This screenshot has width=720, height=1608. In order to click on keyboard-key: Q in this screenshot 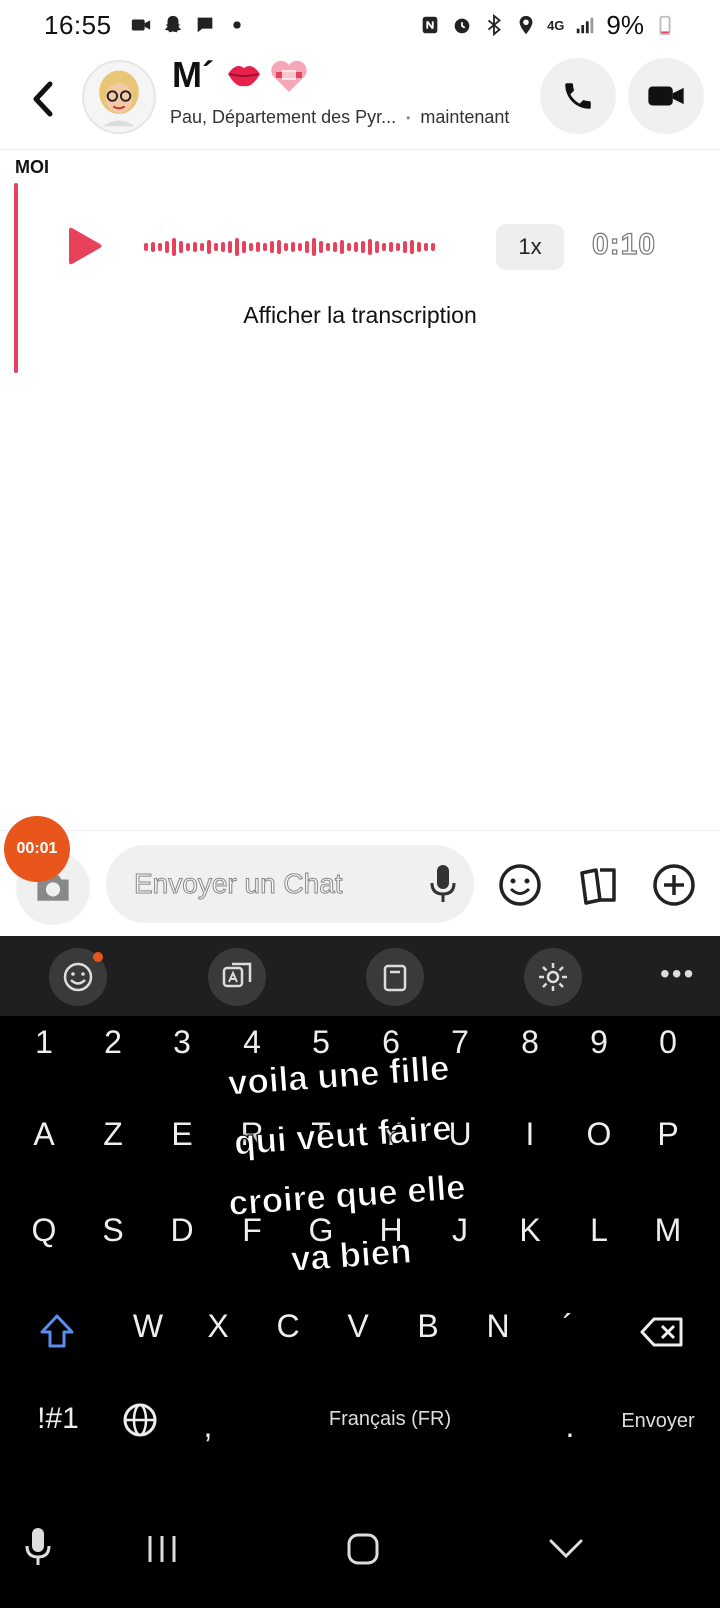, I will do `click(44, 1230)`.